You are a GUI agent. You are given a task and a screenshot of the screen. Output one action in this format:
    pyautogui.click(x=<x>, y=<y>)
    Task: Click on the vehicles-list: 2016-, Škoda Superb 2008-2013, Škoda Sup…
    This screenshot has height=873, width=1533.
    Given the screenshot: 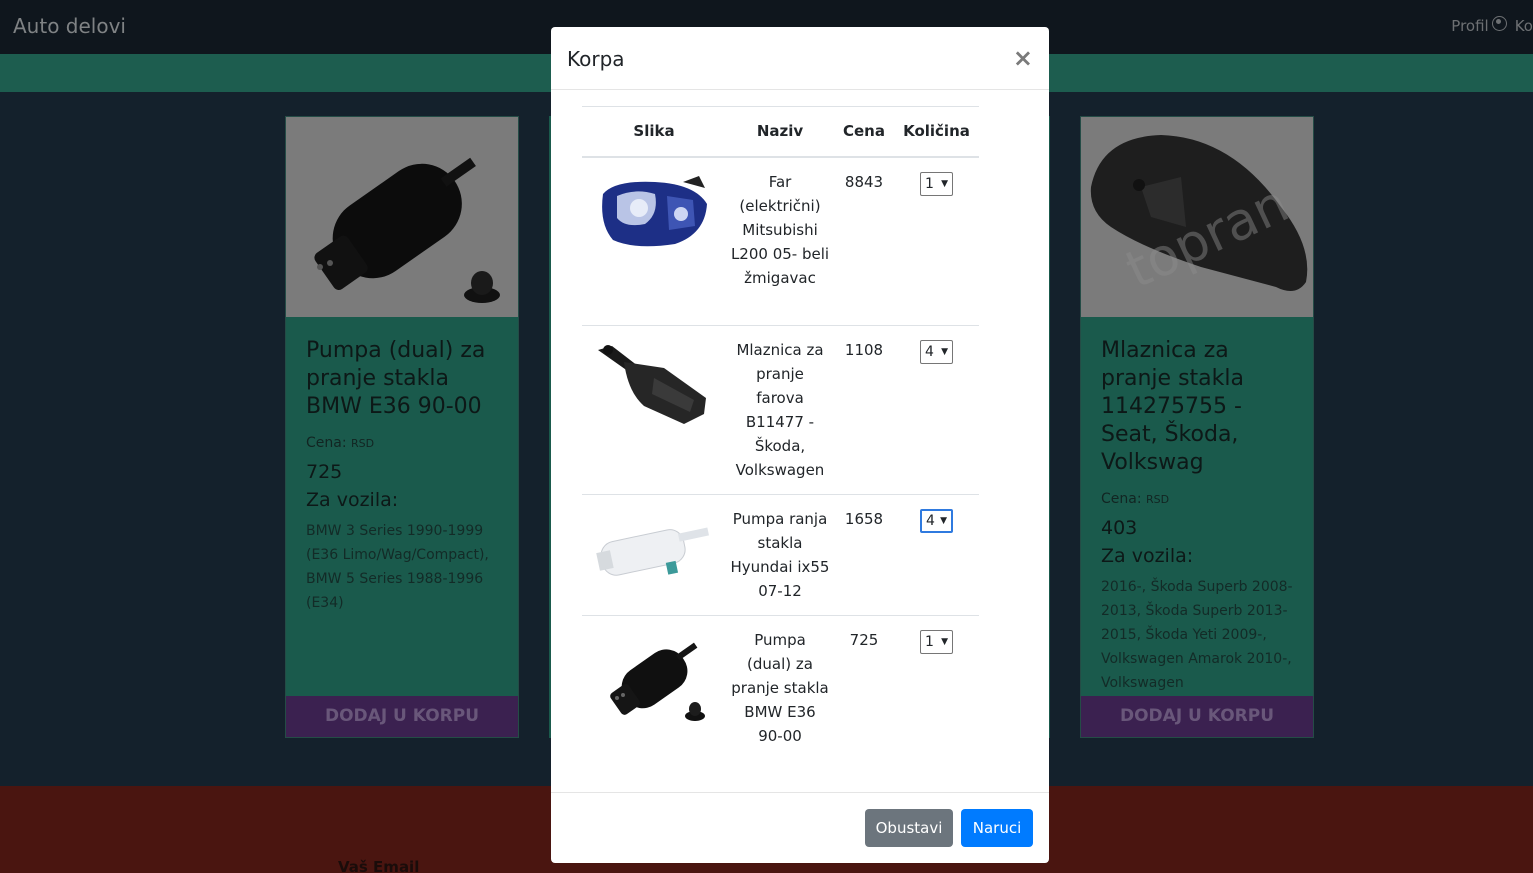 What is the action you would take?
    pyautogui.click(x=1197, y=635)
    